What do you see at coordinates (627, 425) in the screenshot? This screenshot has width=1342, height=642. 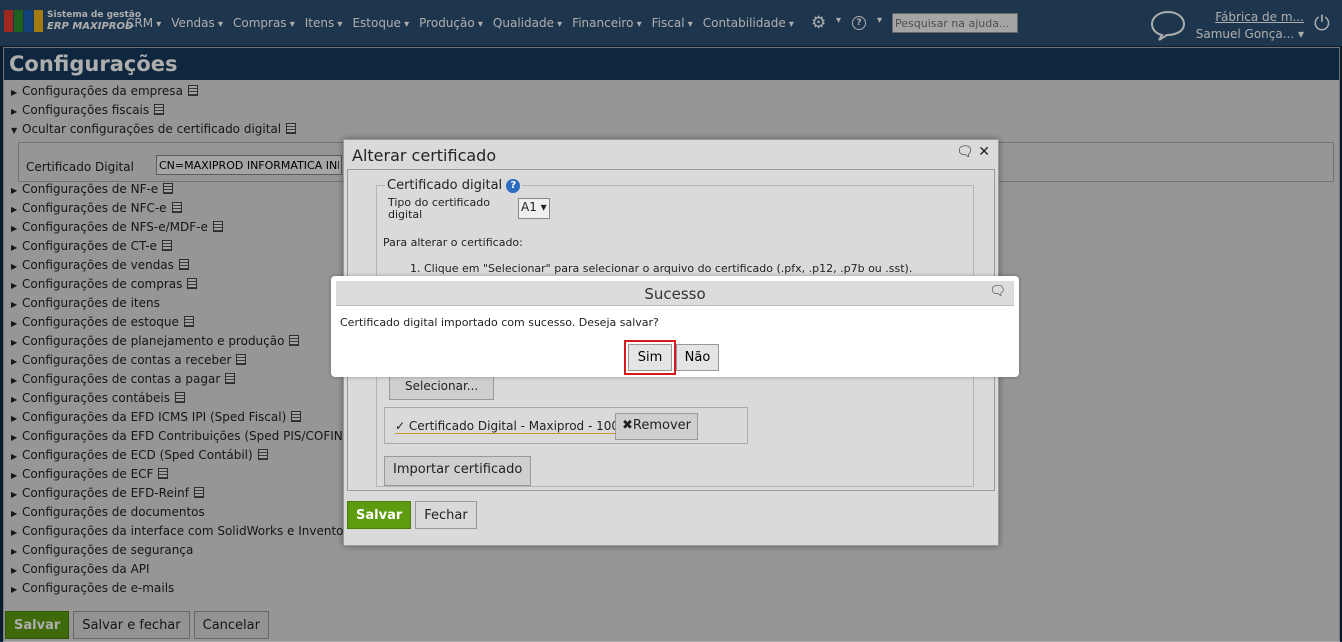 I see `x-icon: ✖` at bounding box center [627, 425].